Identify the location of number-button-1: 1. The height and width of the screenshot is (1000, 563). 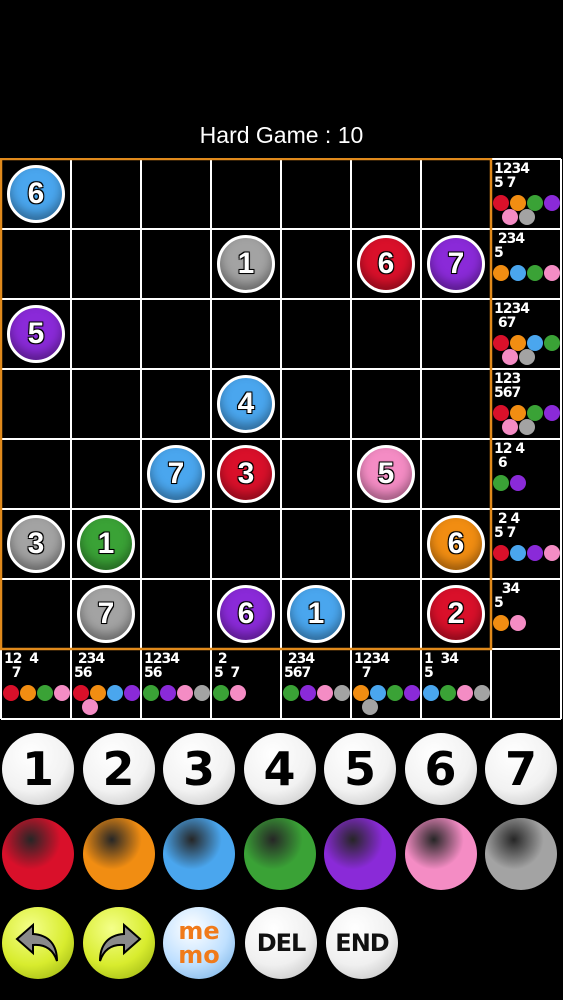
(38, 769).